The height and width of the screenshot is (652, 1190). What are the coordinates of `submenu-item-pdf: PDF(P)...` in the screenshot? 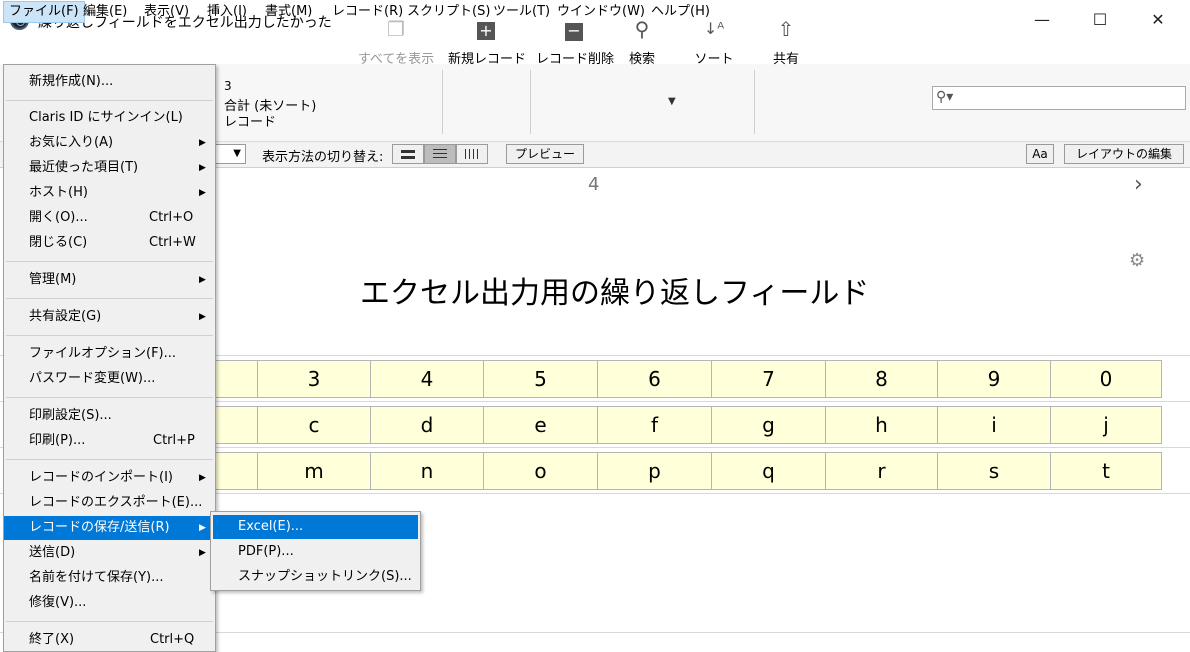 It's located at (315, 552).